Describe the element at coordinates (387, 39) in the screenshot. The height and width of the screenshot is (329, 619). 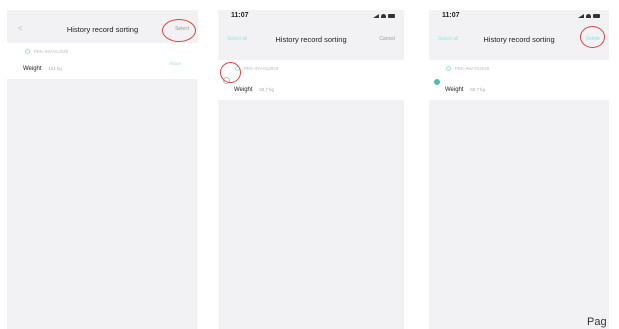
I see `cancel-button: Cancel` at that location.